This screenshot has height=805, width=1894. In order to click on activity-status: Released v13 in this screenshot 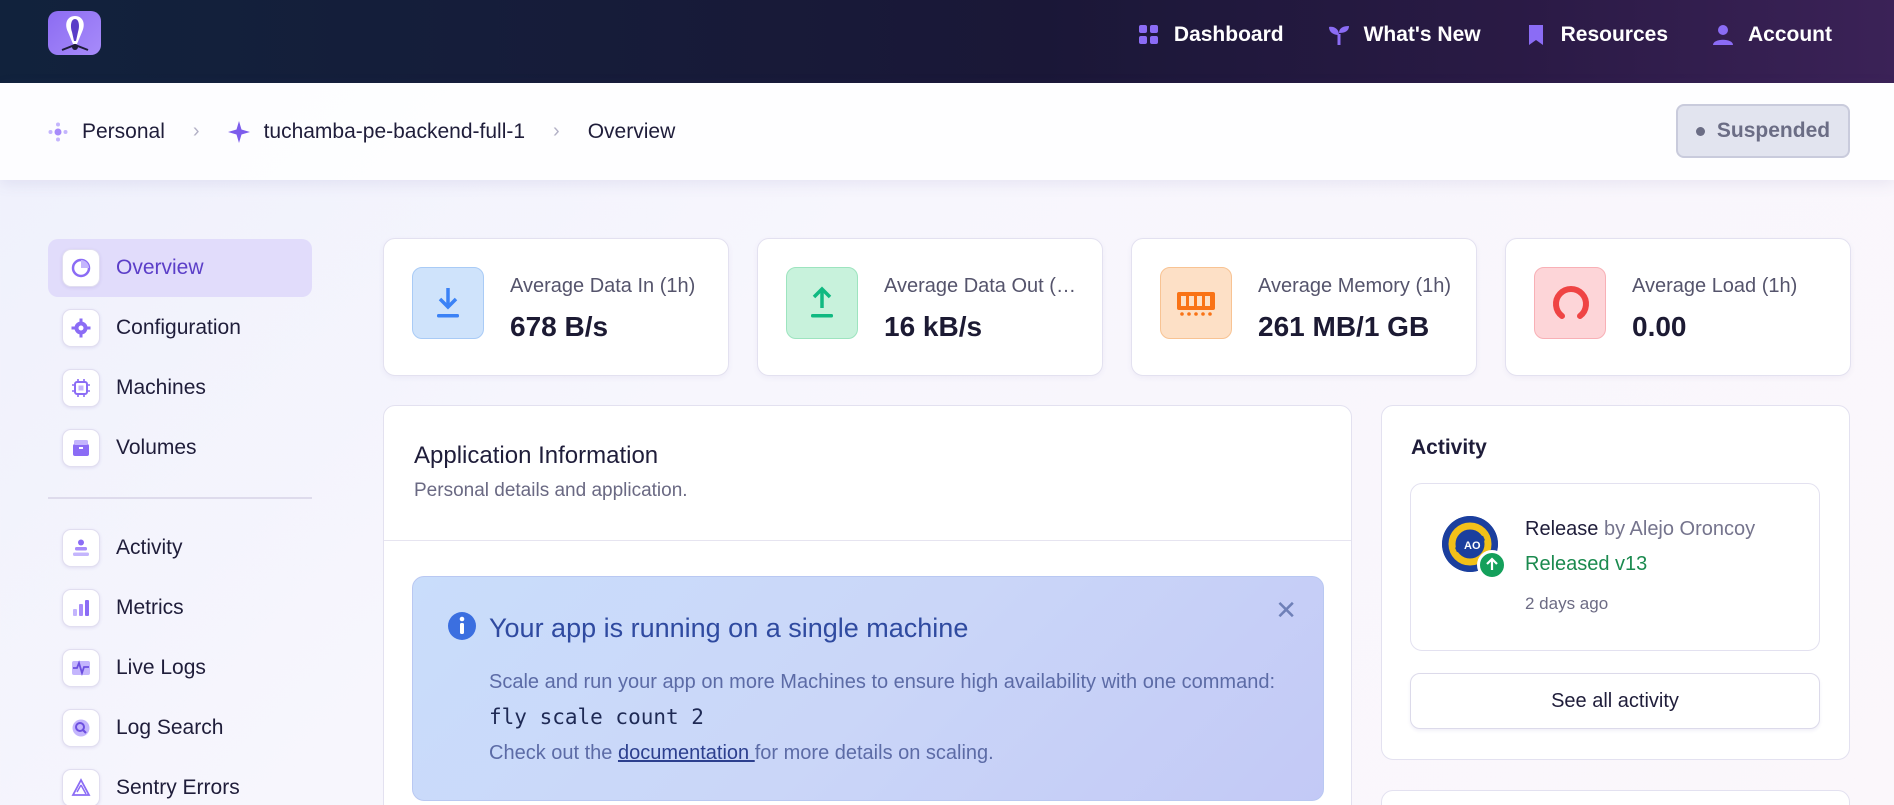, I will do `click(1586, 564)`.